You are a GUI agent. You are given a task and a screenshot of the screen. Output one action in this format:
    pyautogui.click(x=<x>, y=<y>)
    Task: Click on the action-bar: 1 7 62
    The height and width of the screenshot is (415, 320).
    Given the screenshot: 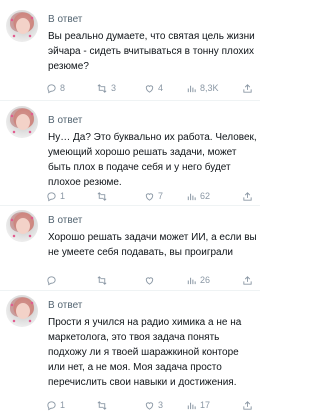 What is the action you would take?
    pyautogui.click(x=151, y=196)
    